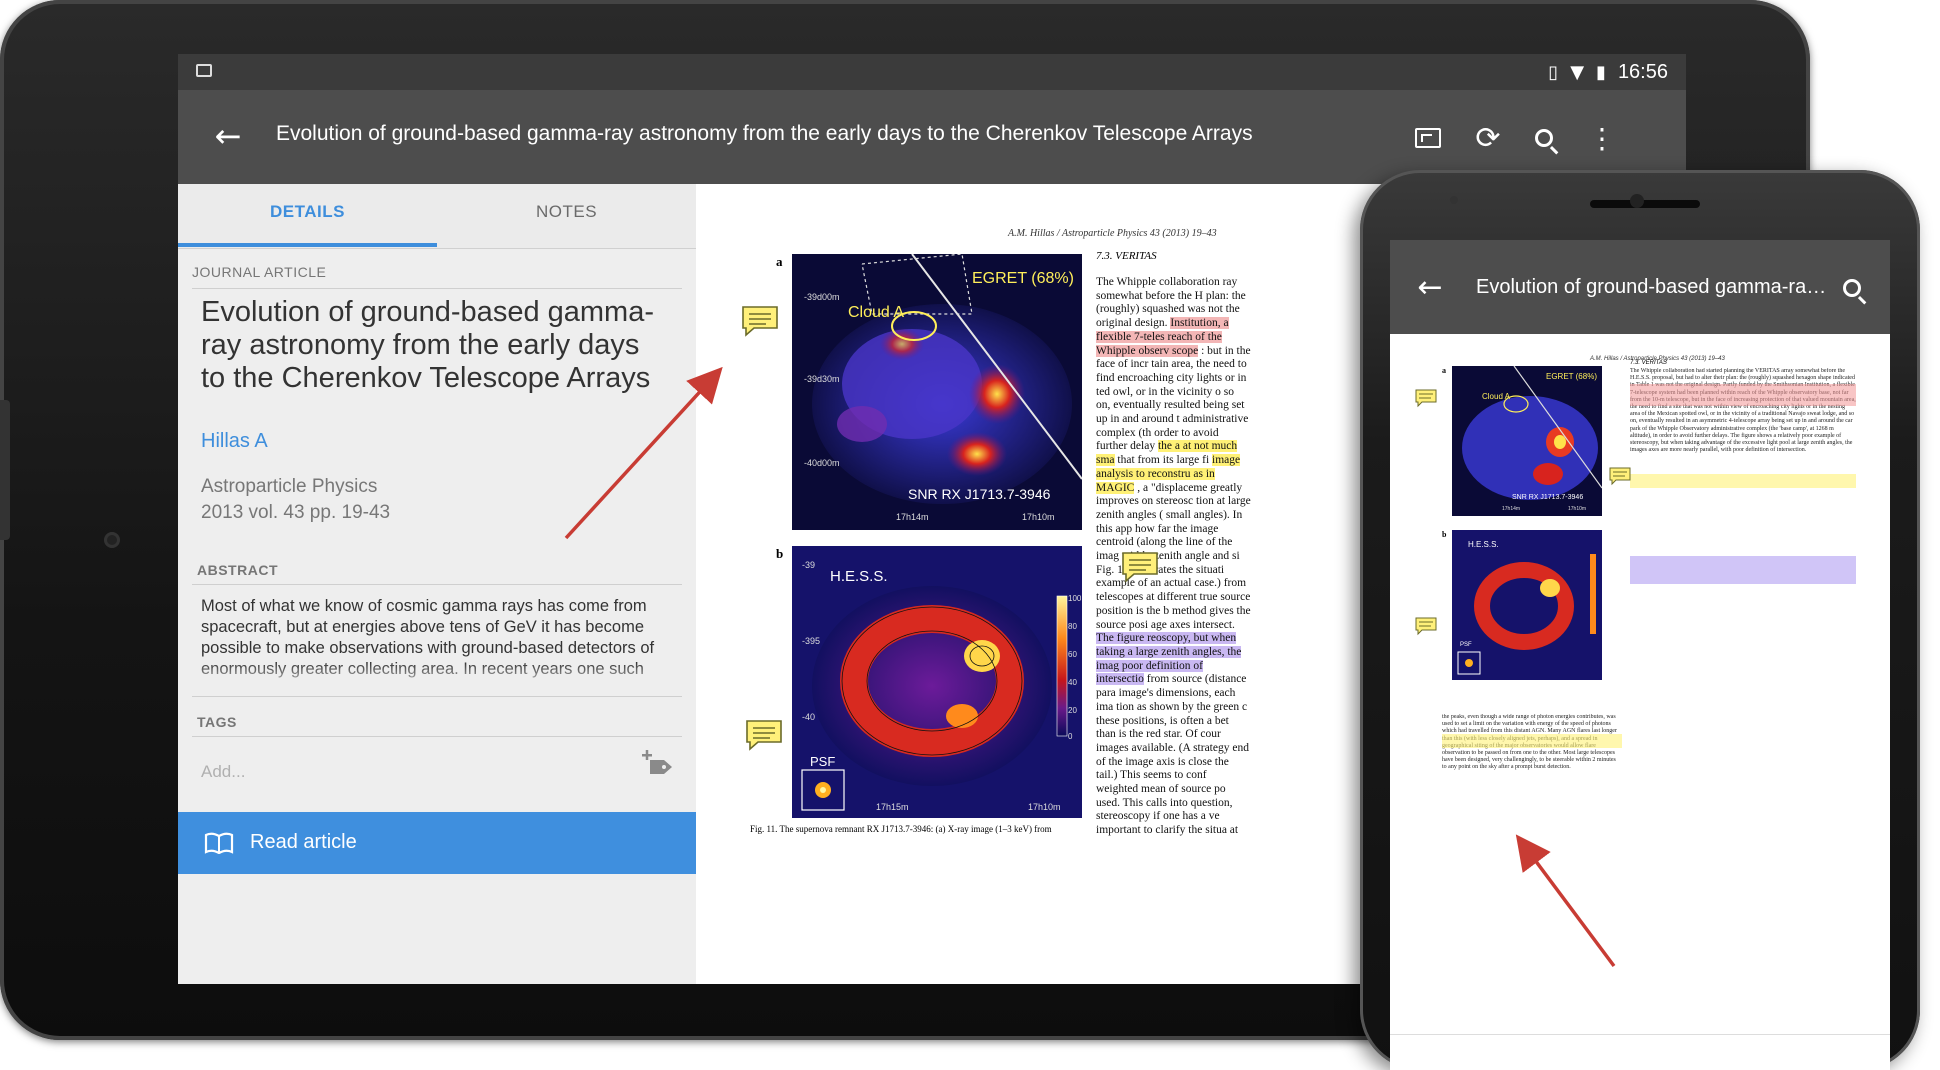 The image size is (1940, 1070). What do you see at coordinates (289, 486) in the screenshot?
I see `journal-name: Astroparticle Physics` at bounding box center [289, 486].